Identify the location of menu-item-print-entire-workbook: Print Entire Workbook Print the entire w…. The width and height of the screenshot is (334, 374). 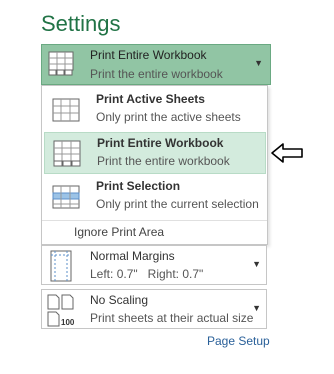
(155, 153).